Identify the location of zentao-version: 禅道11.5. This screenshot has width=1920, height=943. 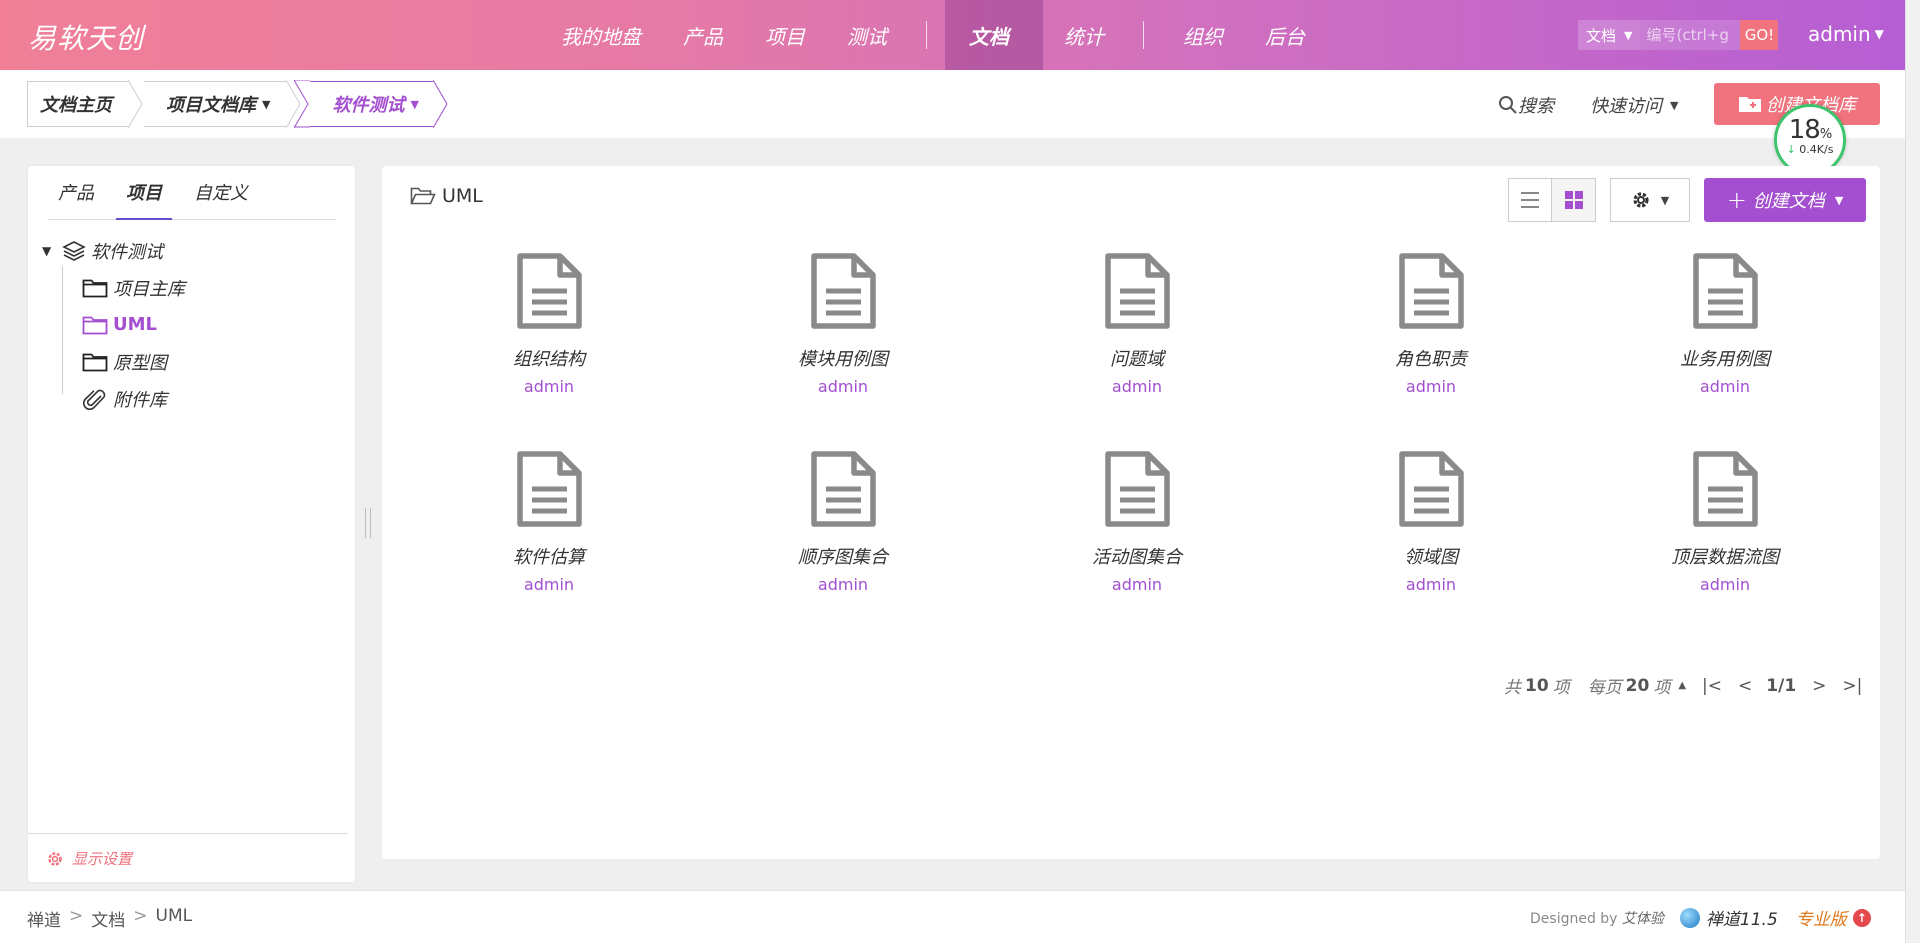
(1742, 917).